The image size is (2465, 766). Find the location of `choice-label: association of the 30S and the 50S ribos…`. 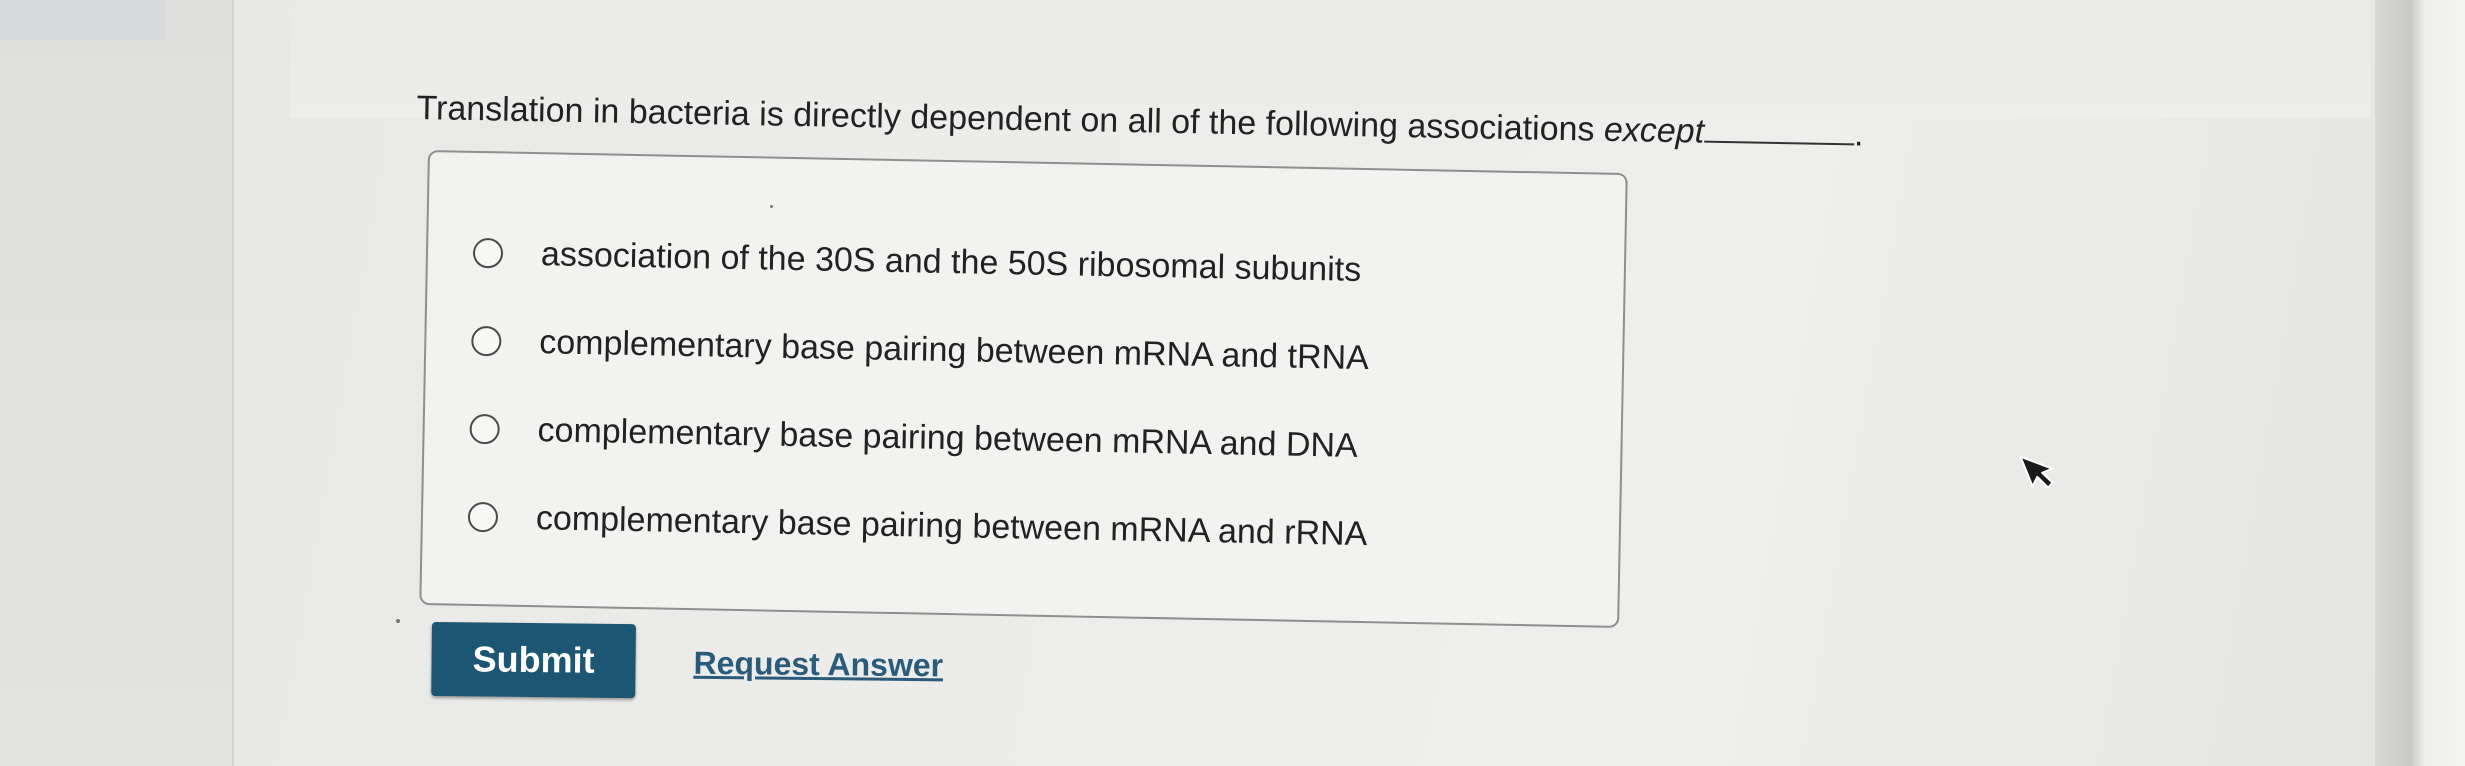

choice-label: association of the 30S and the 50S ribos… is located at coordinates (951, 261).